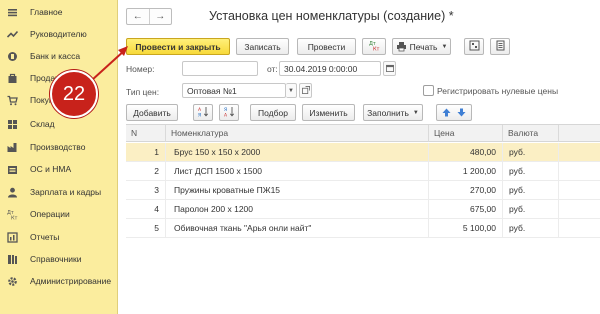  Describe the element at coordinates (59, 169) in the screenshot. I see `sidebar-item-assets: ОС и НМА` at that location.